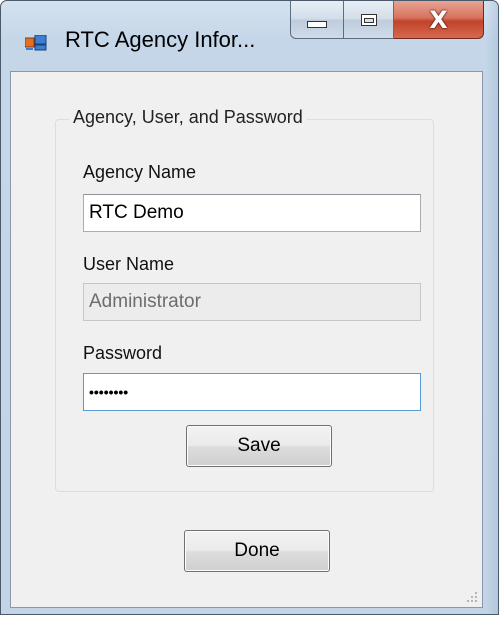 This screenshot has height=617, width=501. What do you see at coordinates (317, 20) in the screenshot?
I see `minimize-button` at bounding box center [317, 20].